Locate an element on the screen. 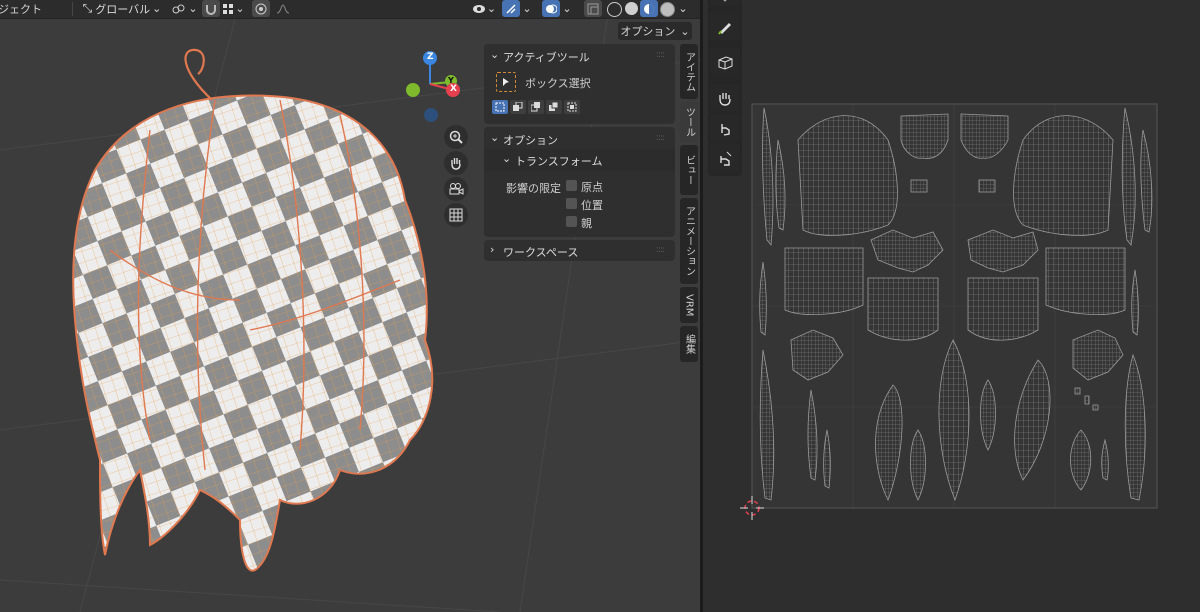 This screenshot has width=1200, height=612. origins-label: 原点 is located at coordinates (592, 187).